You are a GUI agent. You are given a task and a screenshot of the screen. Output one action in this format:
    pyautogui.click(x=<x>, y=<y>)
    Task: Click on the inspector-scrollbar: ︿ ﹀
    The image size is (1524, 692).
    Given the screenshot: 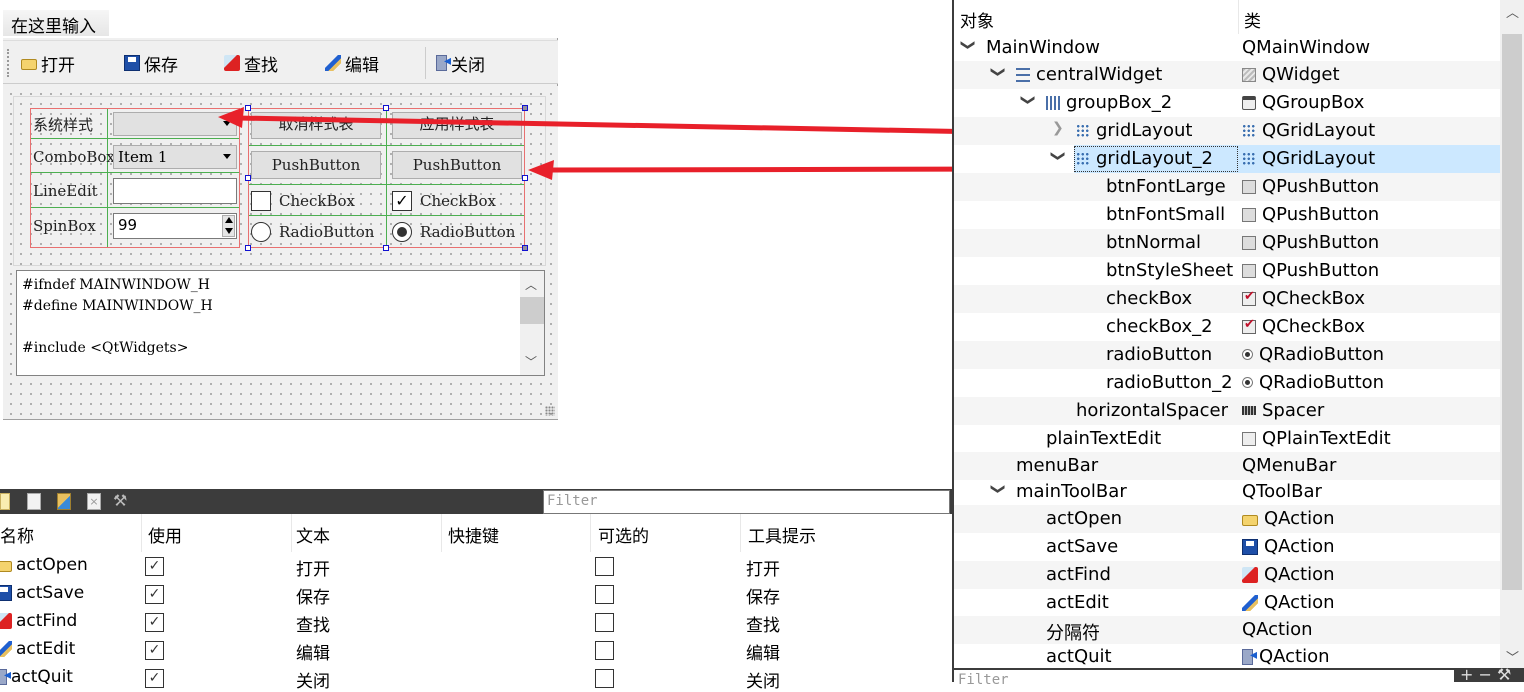 What is the action you would take?
    pyautogui.click(x=1512, y=334)
    